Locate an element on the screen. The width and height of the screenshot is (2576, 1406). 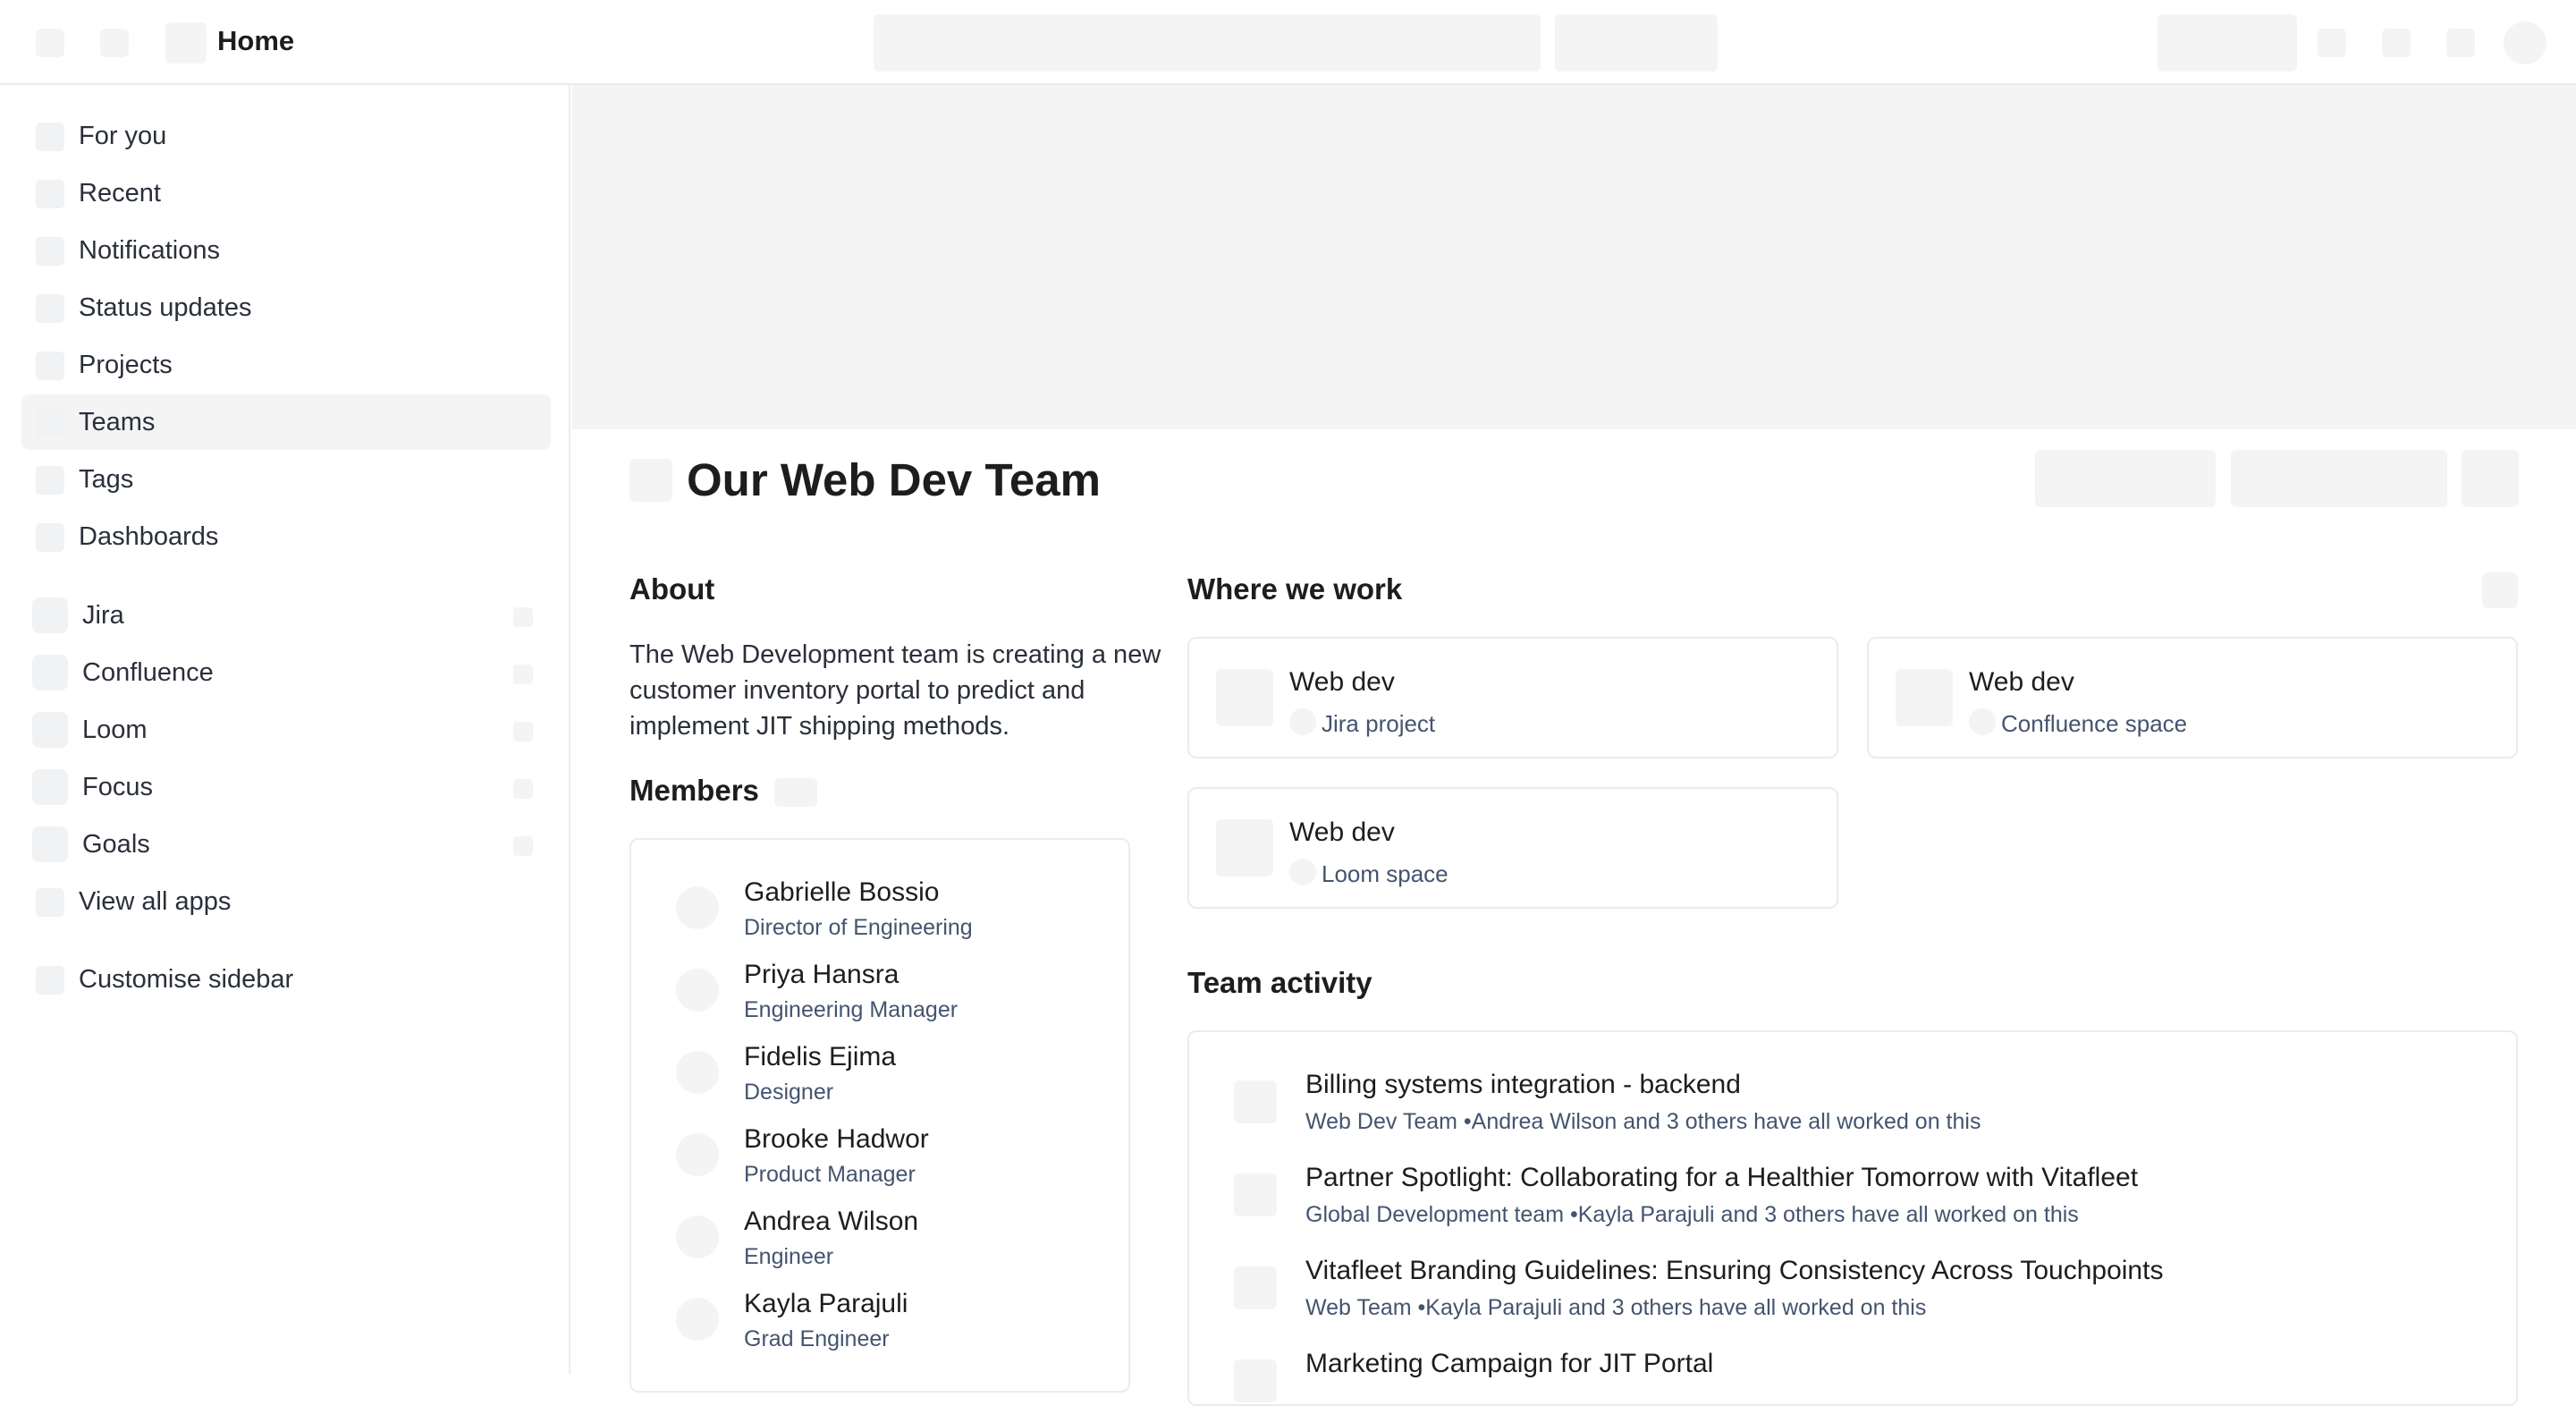
sidebar-item-label: Projects is located at coordinates (126, 365).